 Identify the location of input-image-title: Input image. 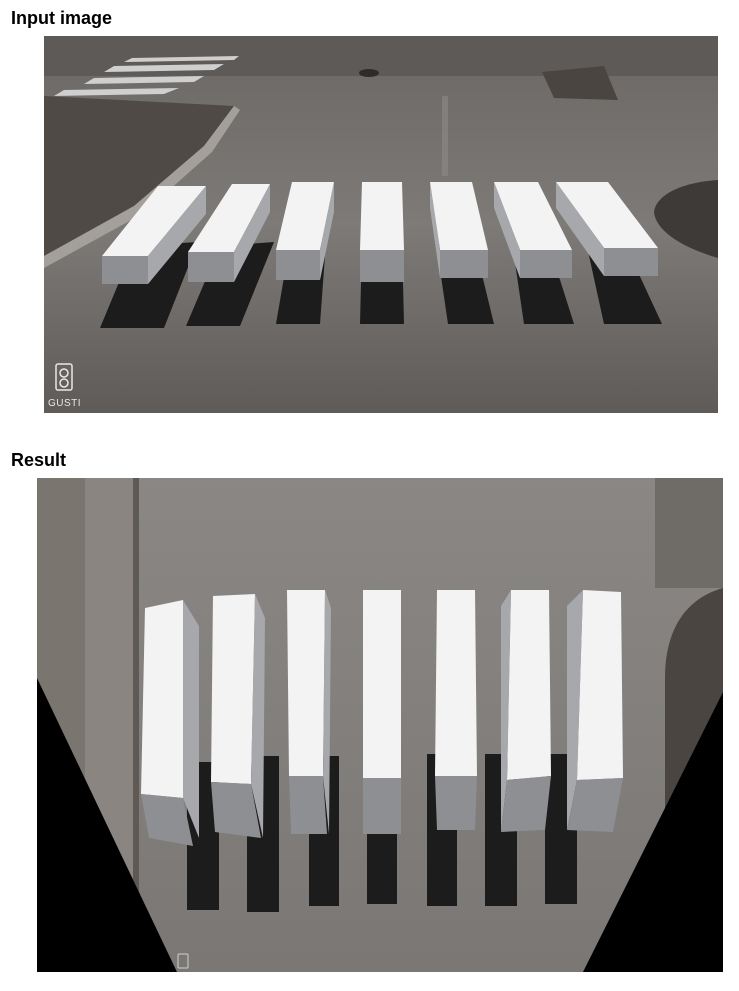
(62, 18).